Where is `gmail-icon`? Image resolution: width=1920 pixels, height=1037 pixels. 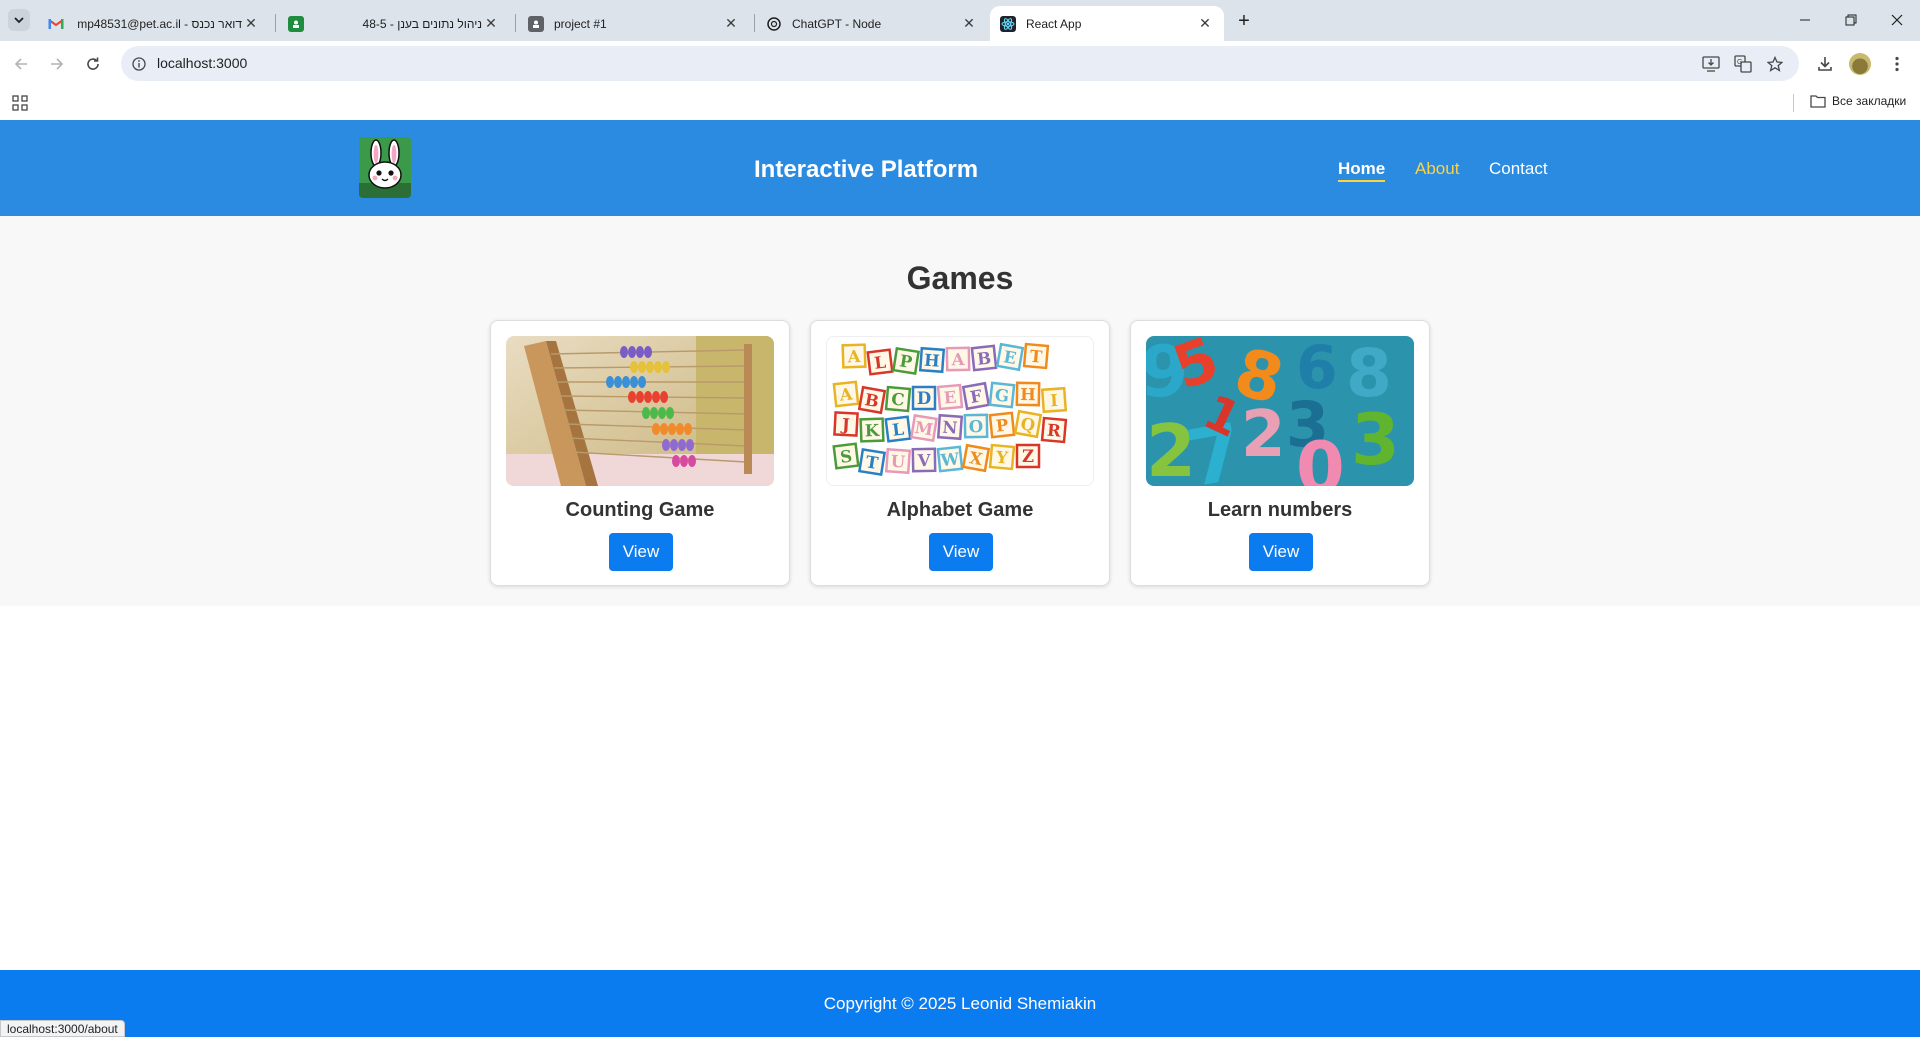 gmail-icon is located at coordinates (56, 24).